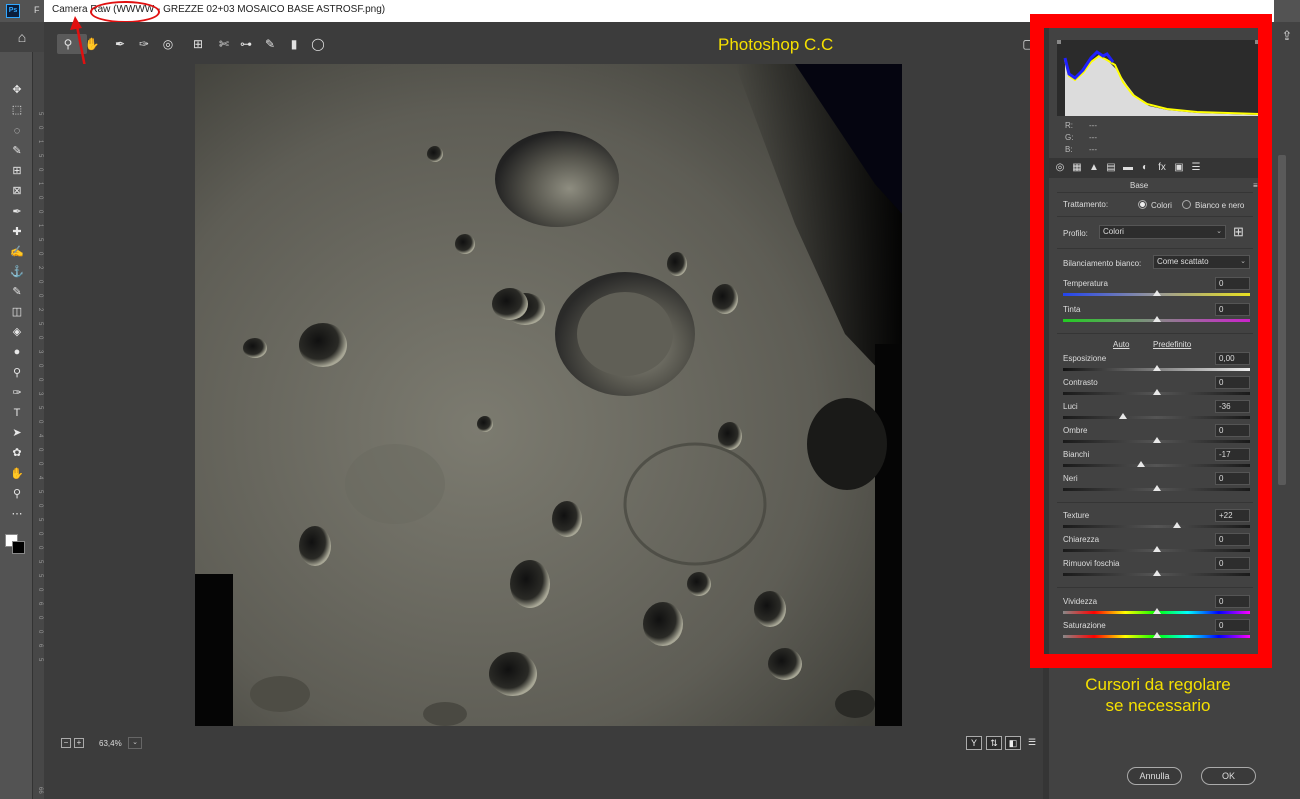 The image size is (1300, 799). I want to click on panel-scrollbar, so click(1282, 320).